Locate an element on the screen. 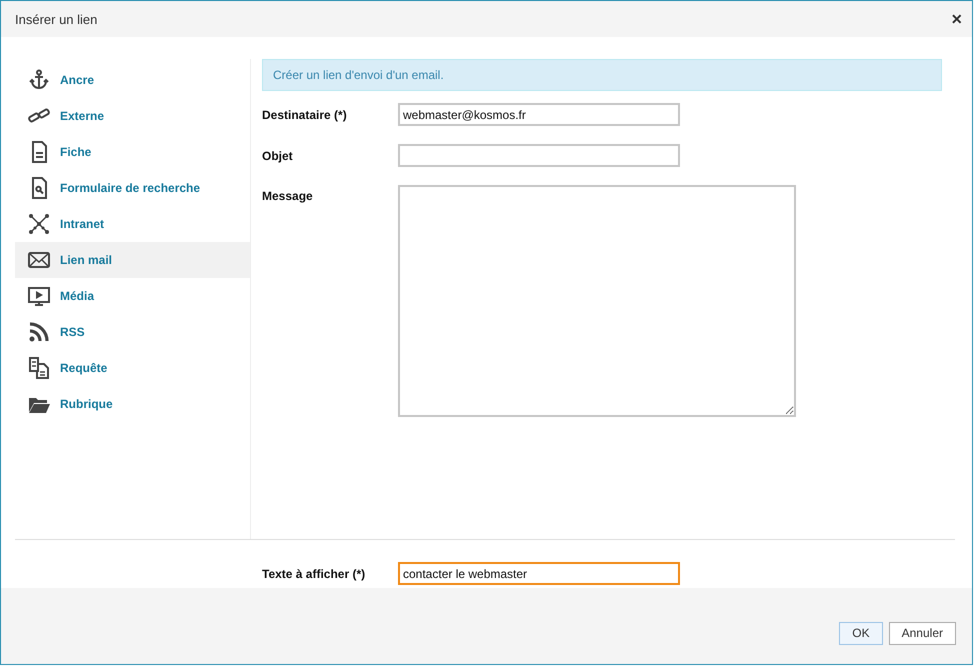 The image size is (974, 666). network-icon is located at coordinates (39, 224).